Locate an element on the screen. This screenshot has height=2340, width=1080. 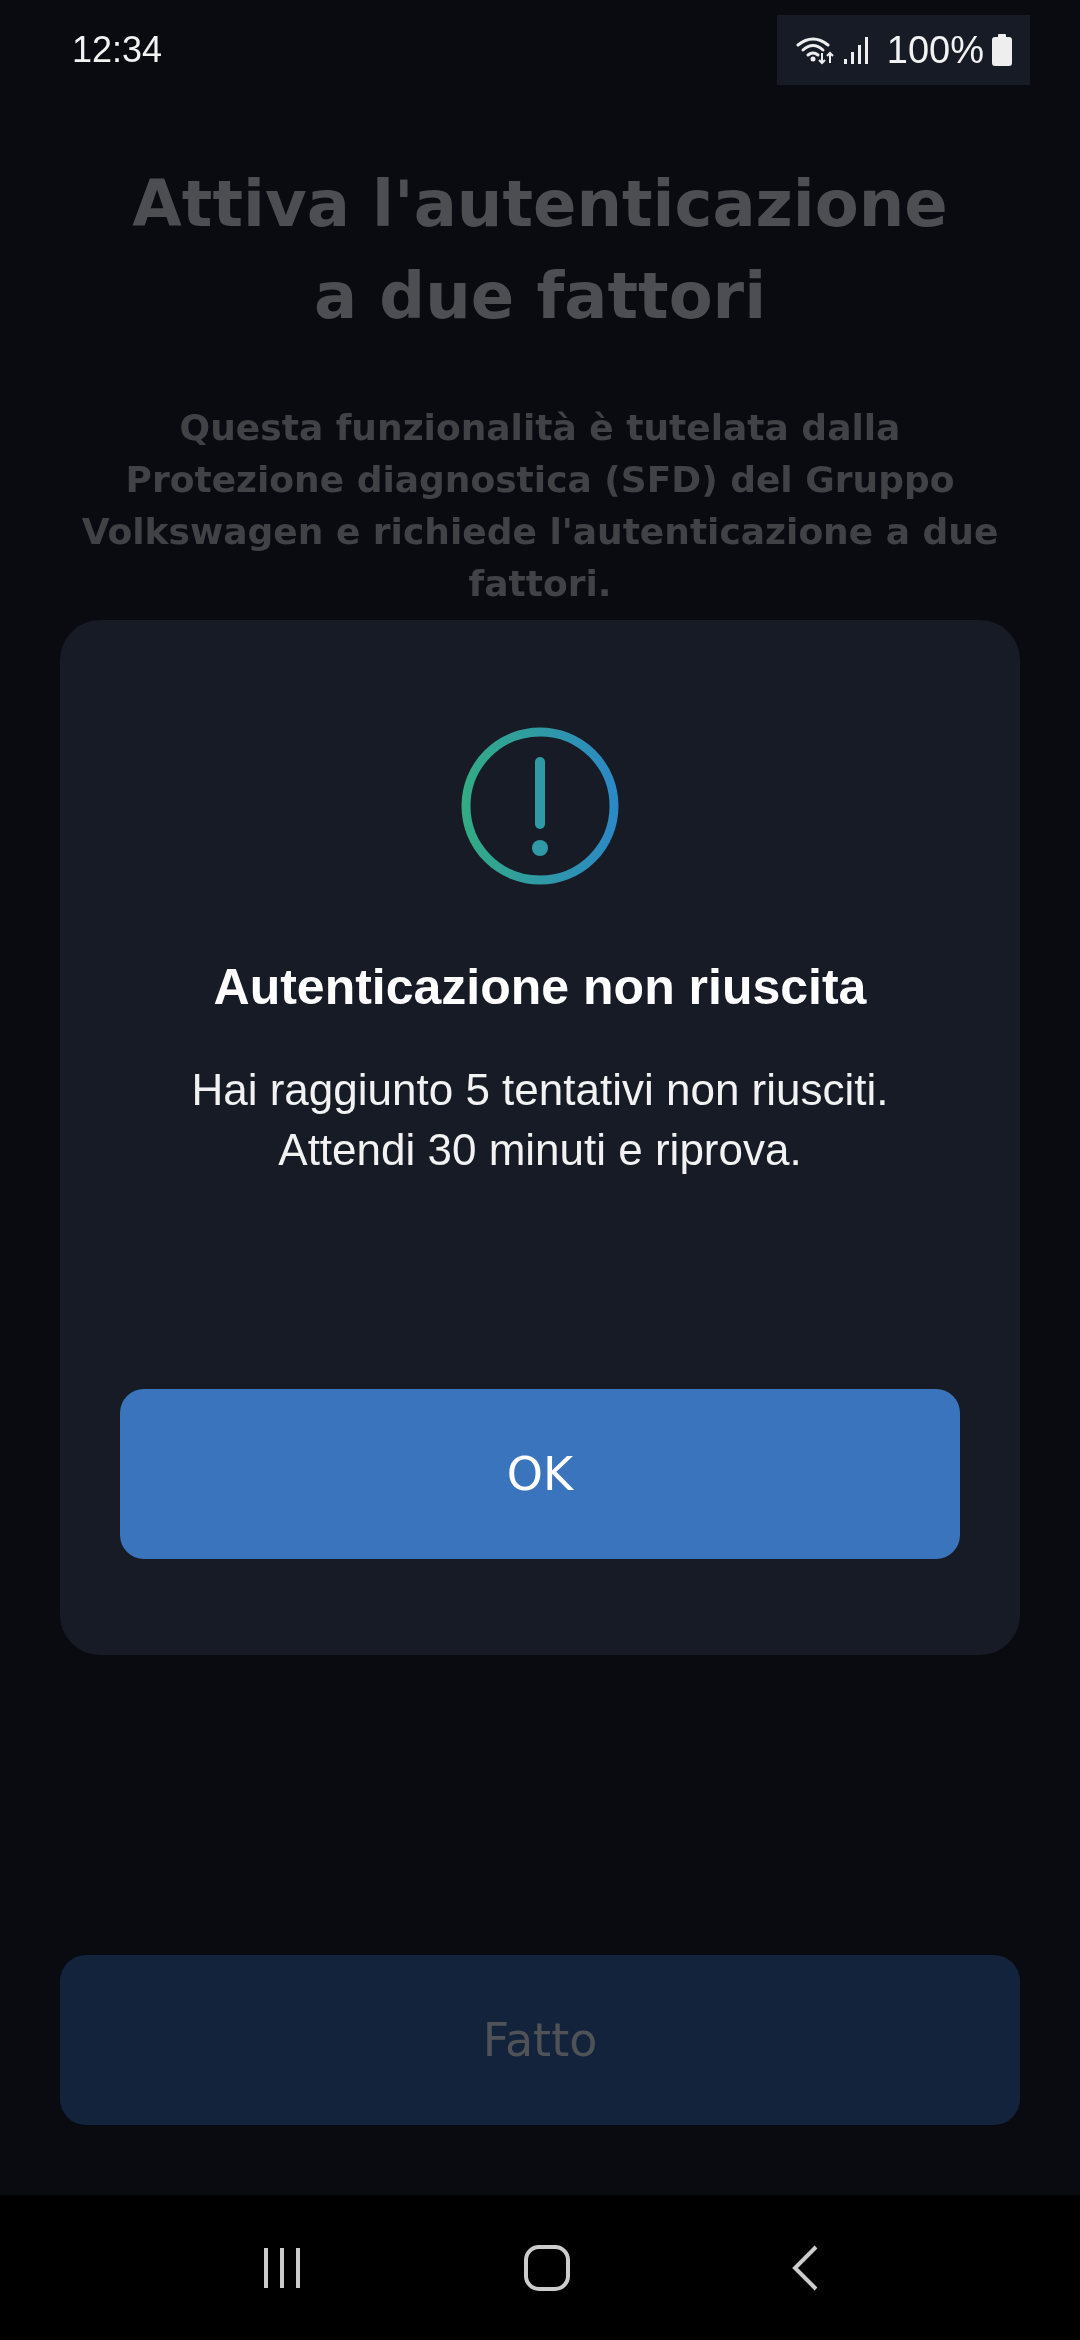
dialog-title: Autenticazione non riuscita is located at coordinates (540, 987).